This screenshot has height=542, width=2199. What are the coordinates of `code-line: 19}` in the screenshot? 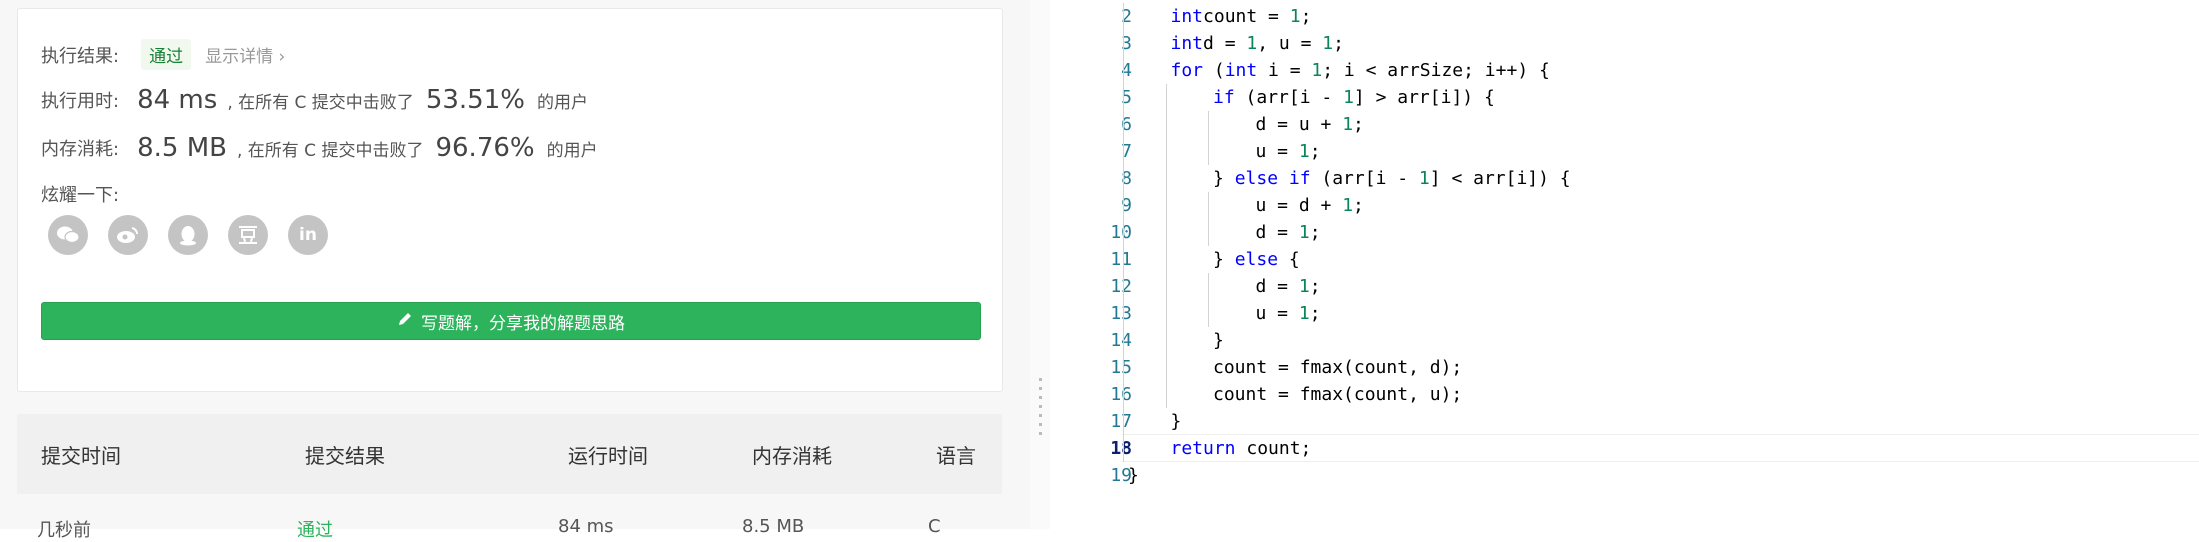 It's located at (1624, 475).